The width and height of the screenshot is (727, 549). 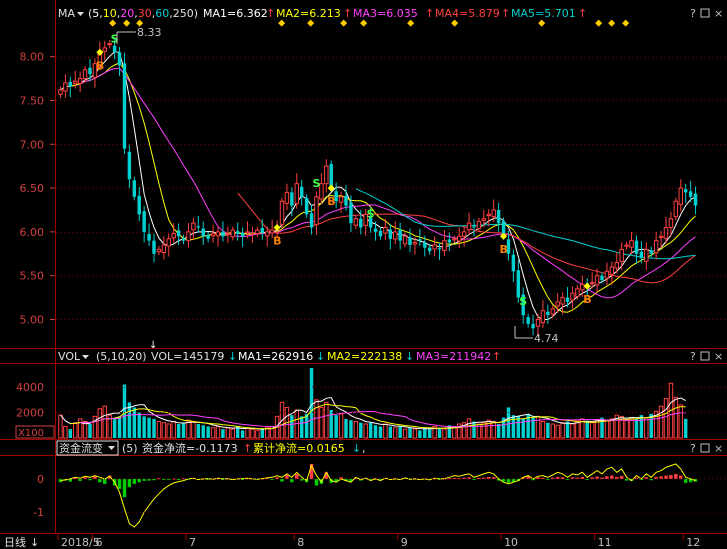 What do you see at coordinates (693, 356) in the screenshot?
I see `volume-help-icon: ?` at bounding box center [693, 356].